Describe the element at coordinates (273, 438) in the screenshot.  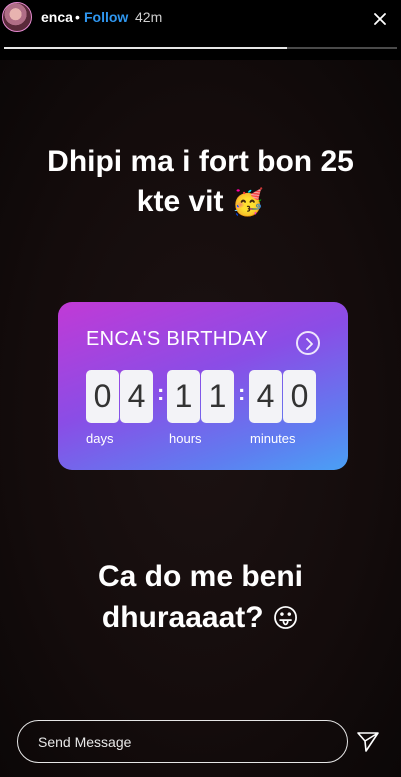
I see `unit-minutes: minutes` at that location.